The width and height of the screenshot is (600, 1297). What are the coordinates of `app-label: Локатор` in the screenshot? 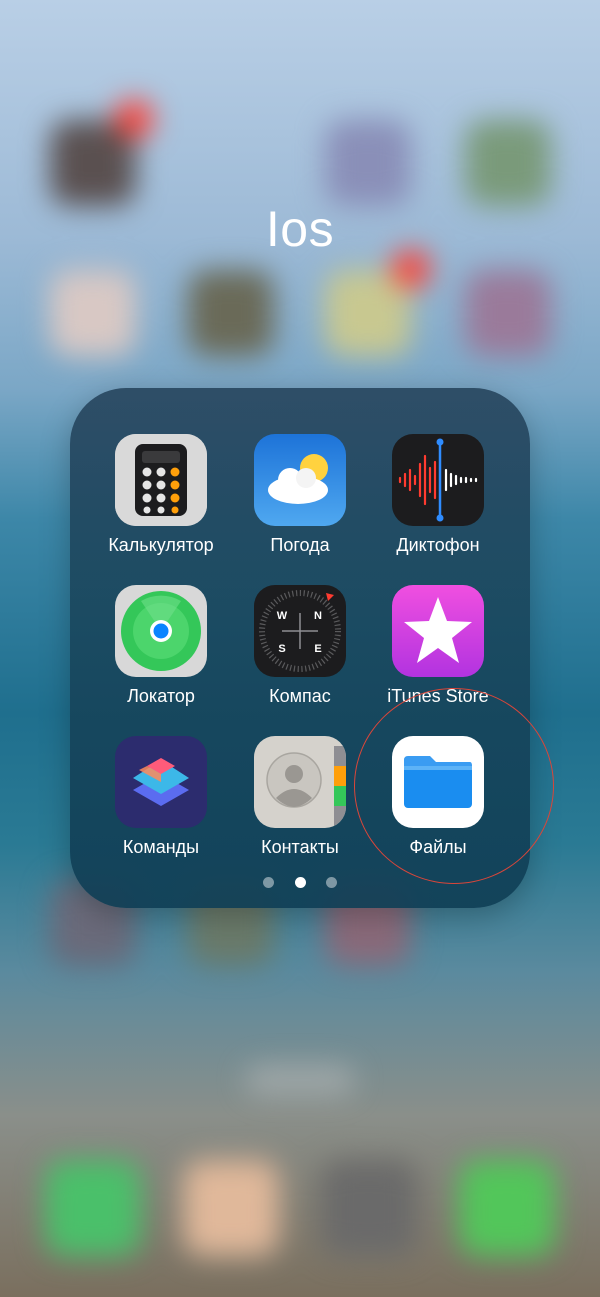 It's located at (161, 696).